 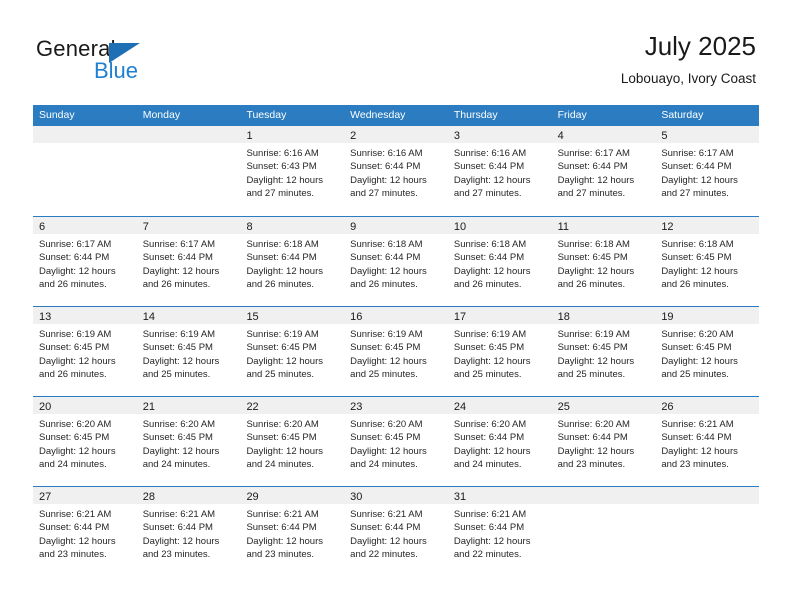 What do you see at coordinates (667, 227) in the screenshot?
I see `day-number: 12` at bounding box center [667, 227].